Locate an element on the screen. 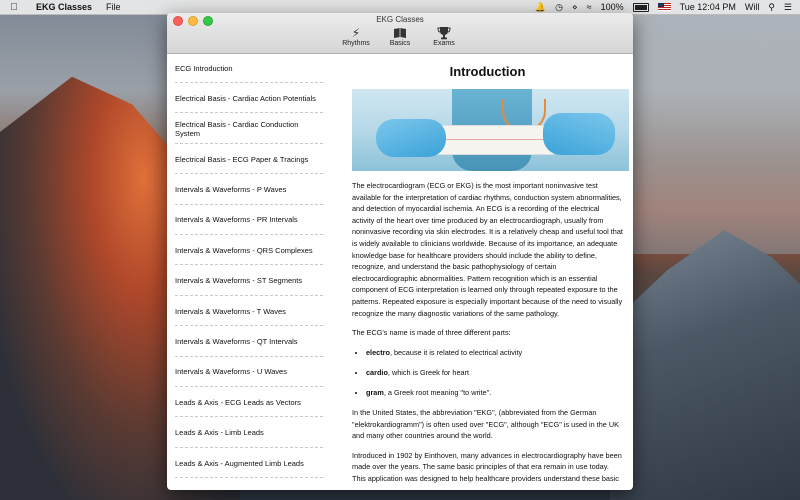  toolbar-rhythms-label: Rhythms is located at coordinates (356, 43).